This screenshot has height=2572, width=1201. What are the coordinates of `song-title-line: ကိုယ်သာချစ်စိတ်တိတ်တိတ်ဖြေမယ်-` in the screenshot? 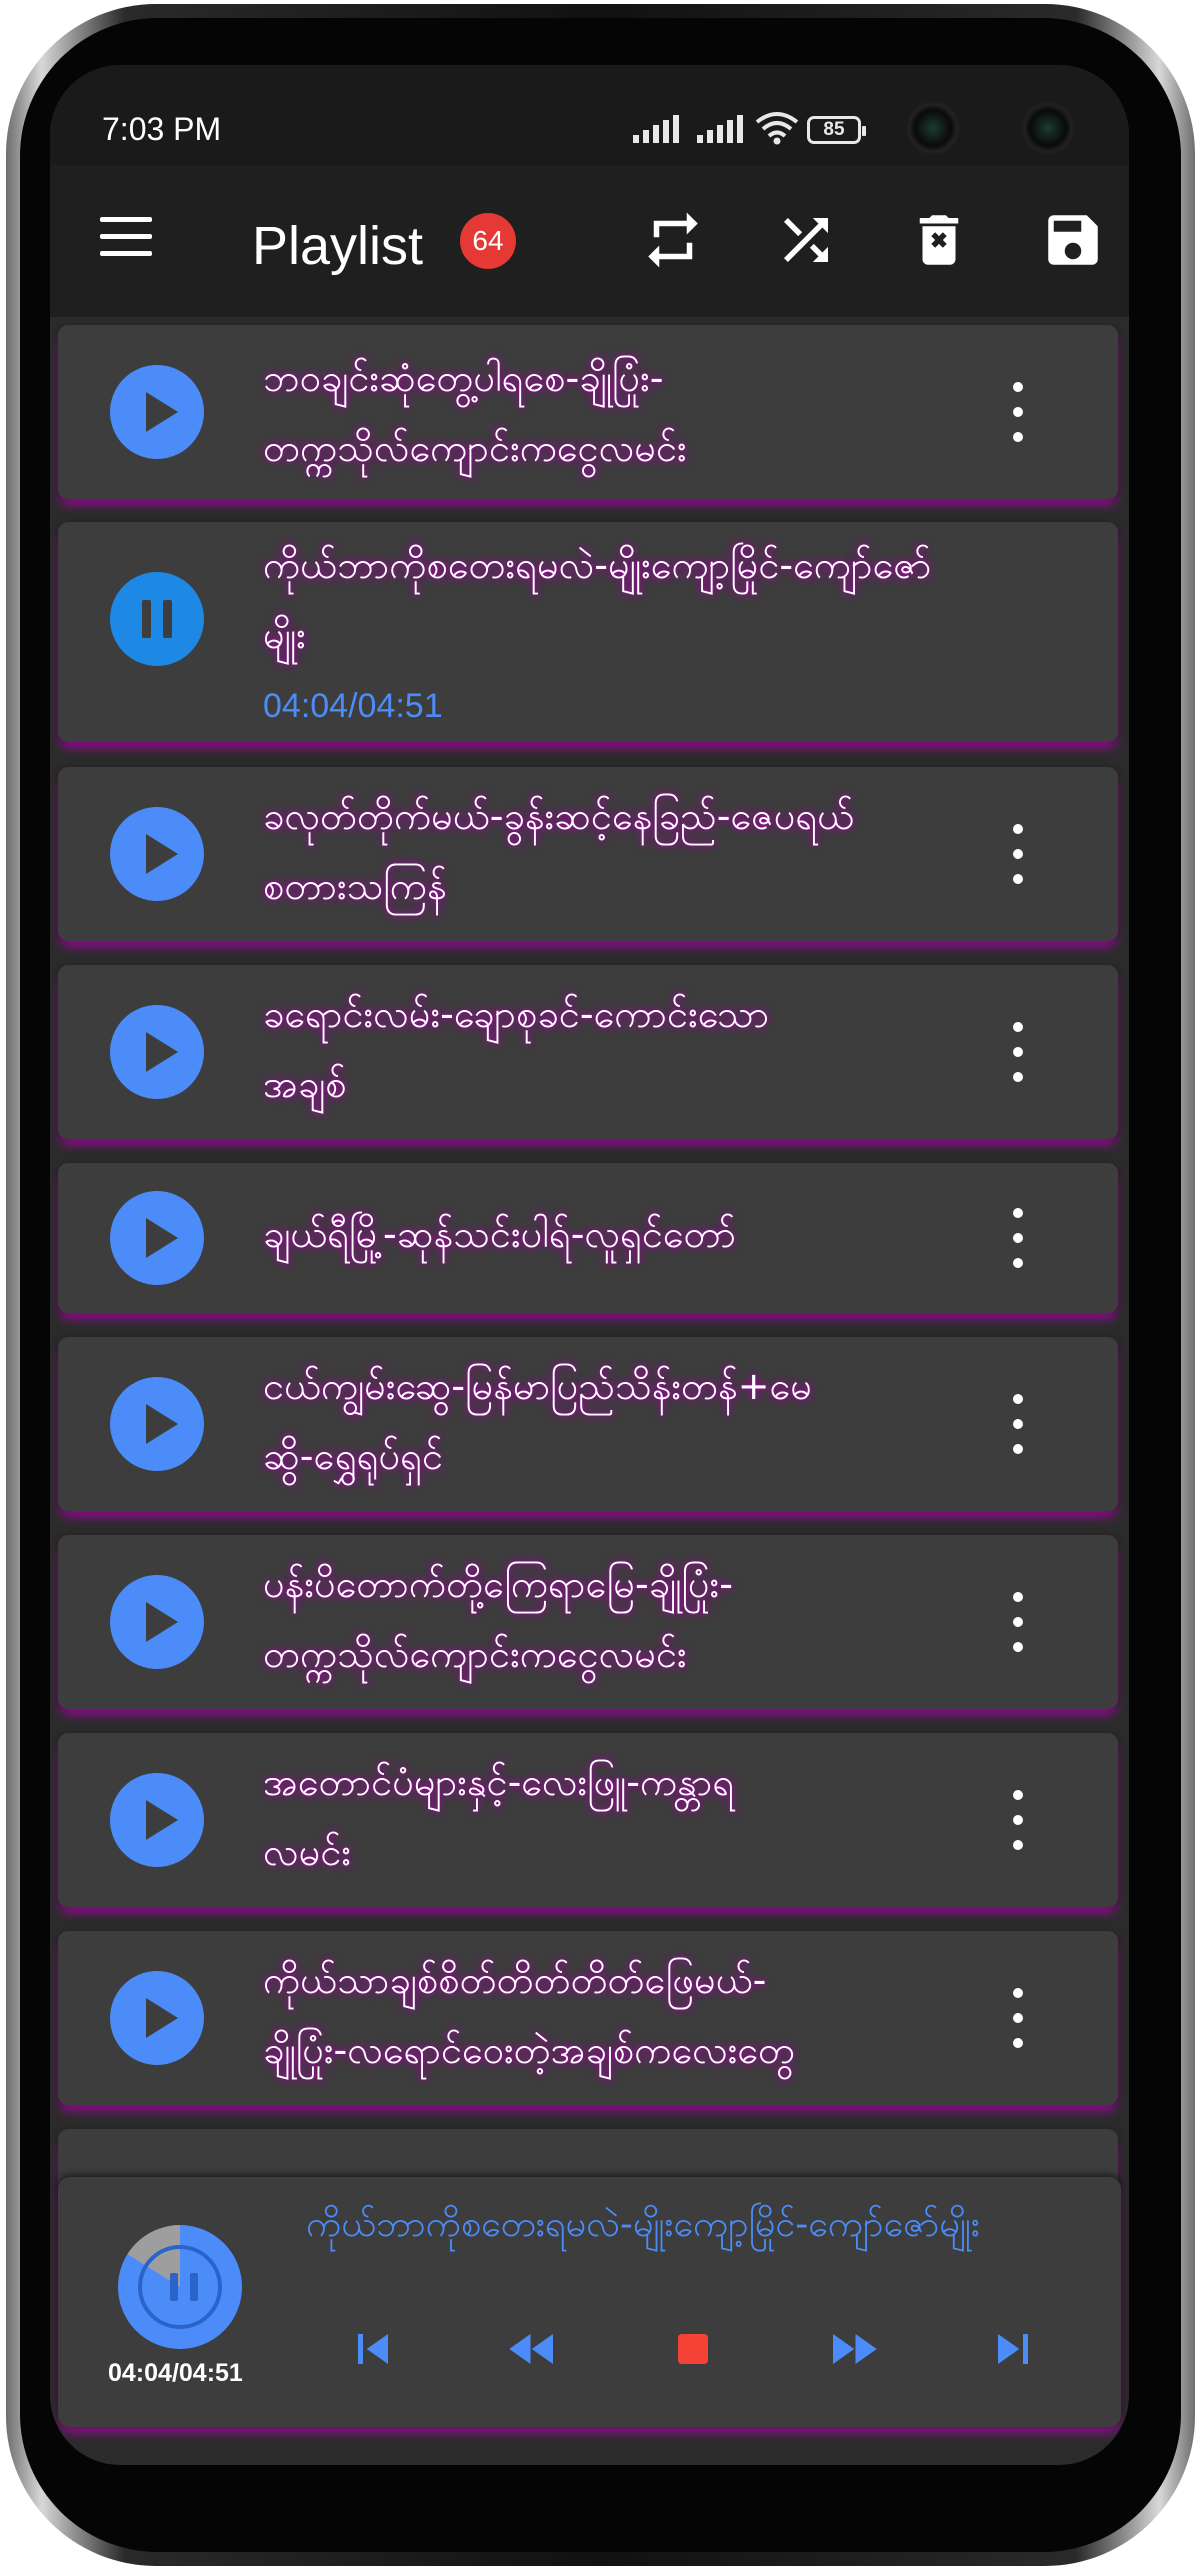 It's located at (515, 1980).